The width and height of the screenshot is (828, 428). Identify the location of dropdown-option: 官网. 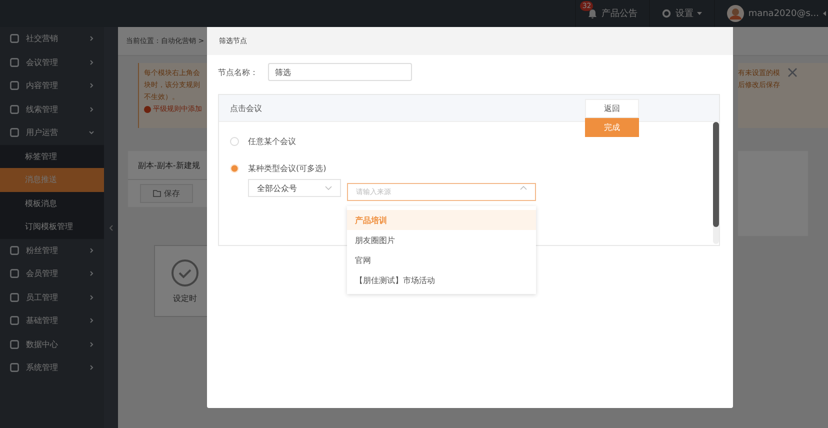
(441, 260).